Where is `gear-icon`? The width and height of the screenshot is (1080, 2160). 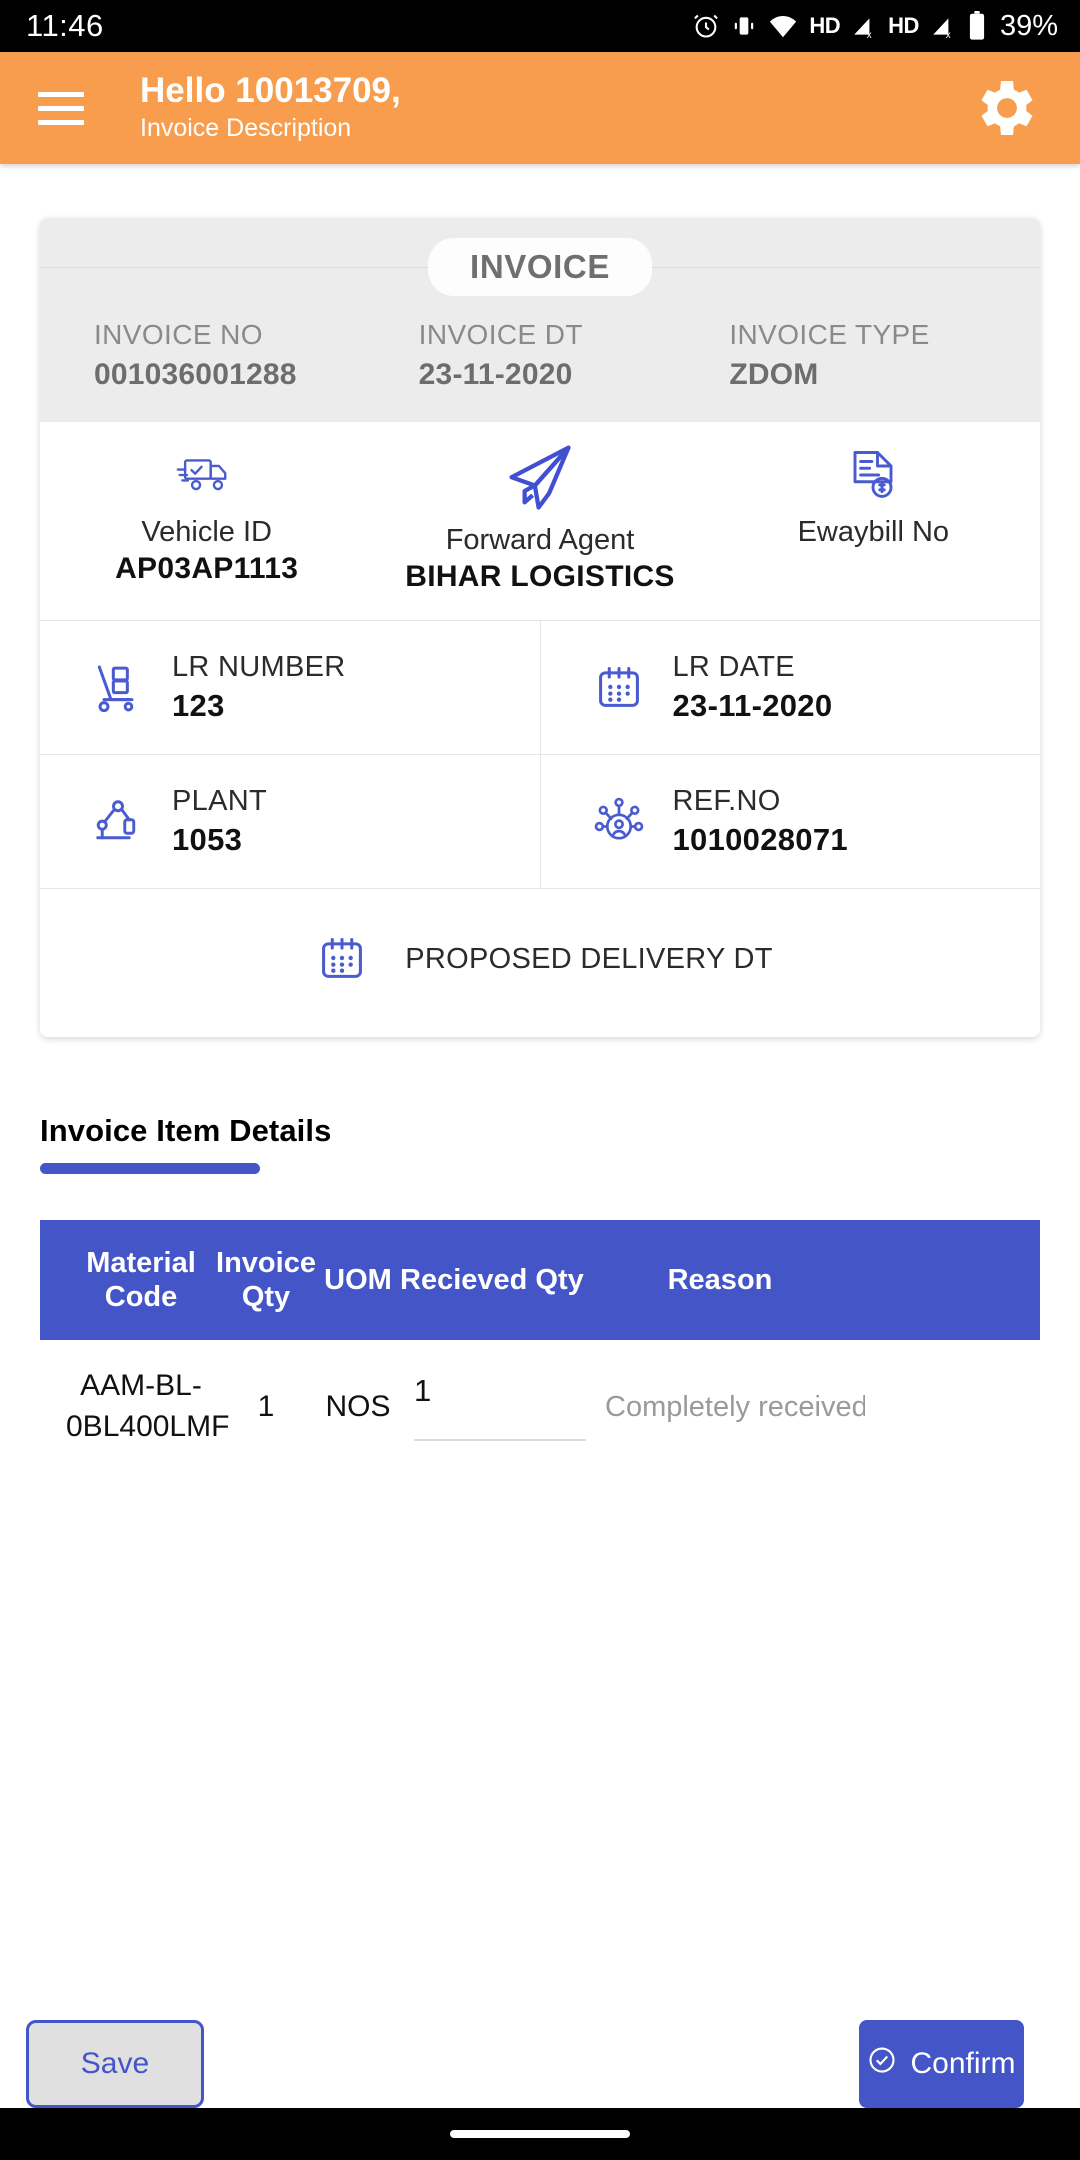 gear-icon is located at coordinates (1004, 108).